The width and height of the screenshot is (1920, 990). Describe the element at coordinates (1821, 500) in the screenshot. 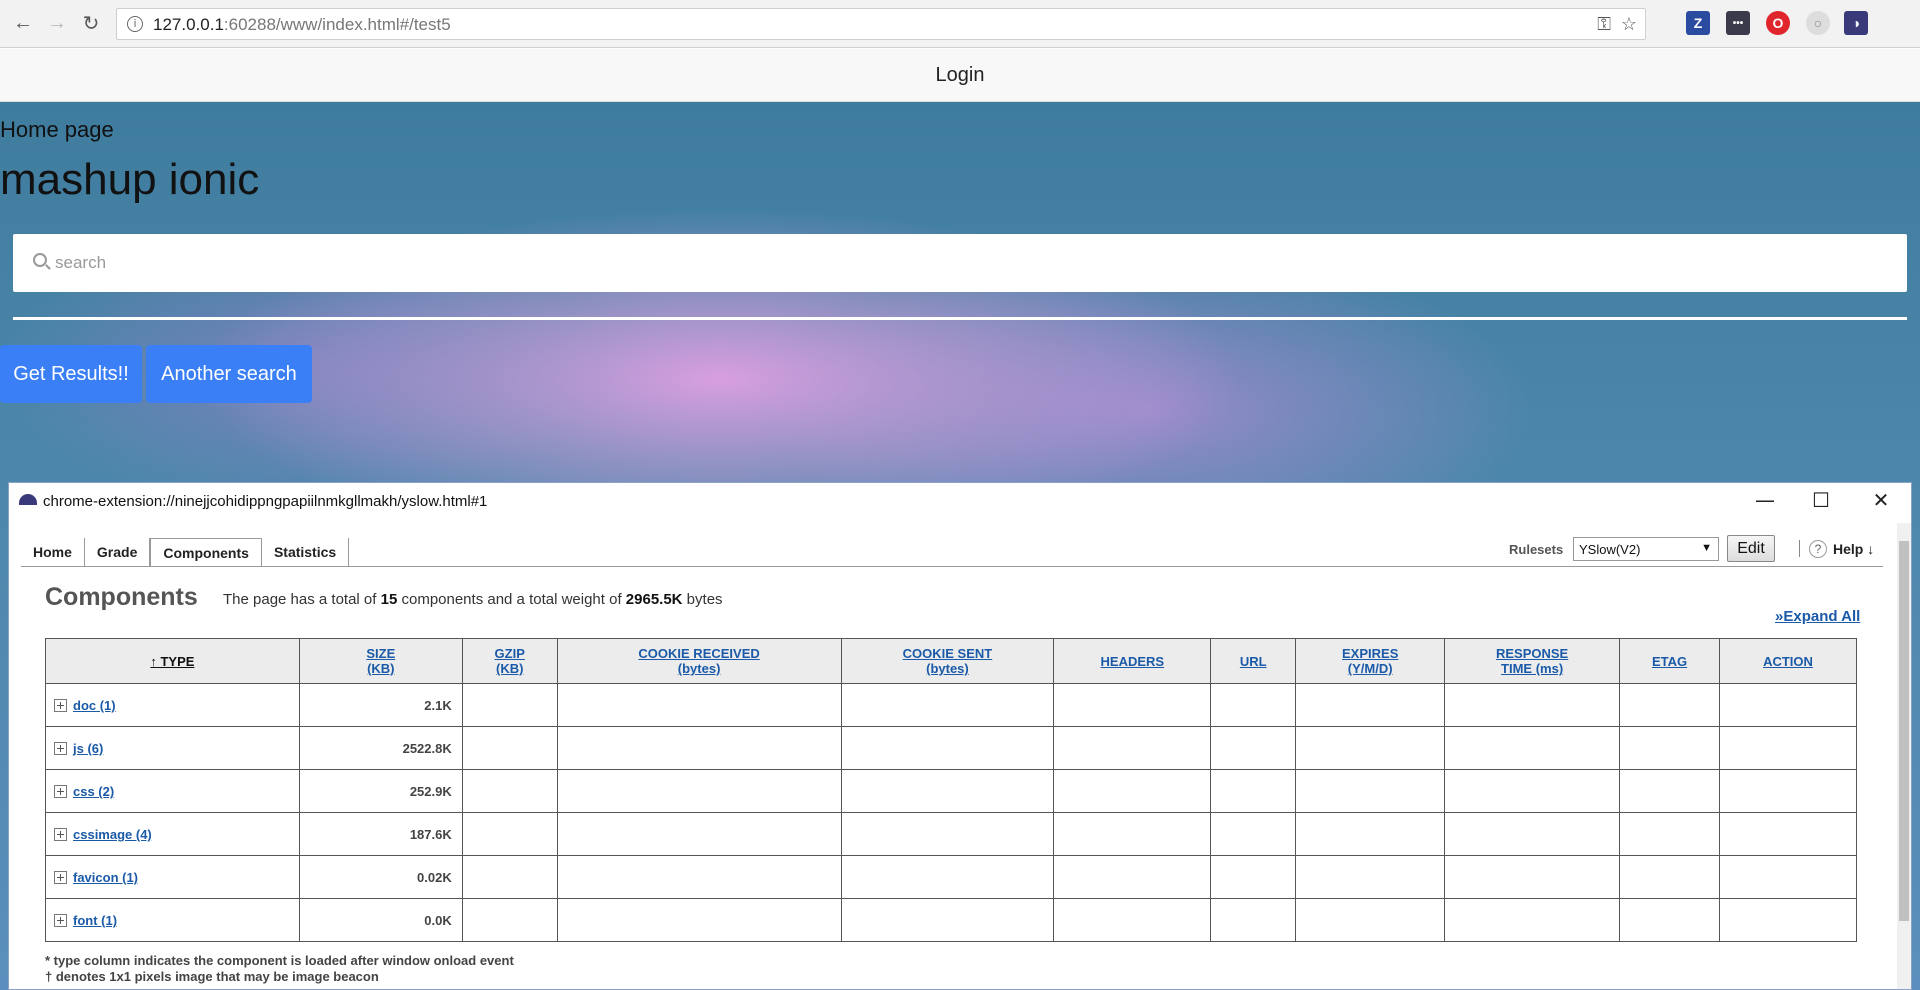

I see `maximize-icon: ☐` at that location.